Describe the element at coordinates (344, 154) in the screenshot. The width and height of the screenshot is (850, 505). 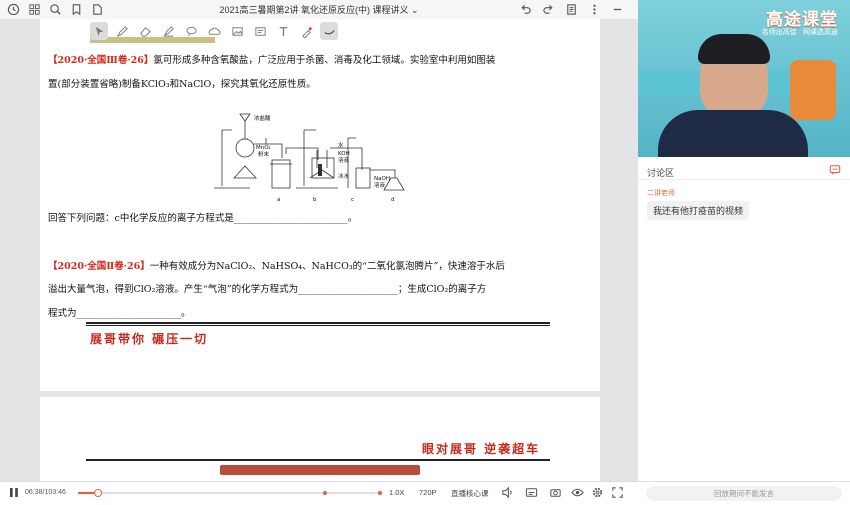
I see `label-koh: KOH` at that location.